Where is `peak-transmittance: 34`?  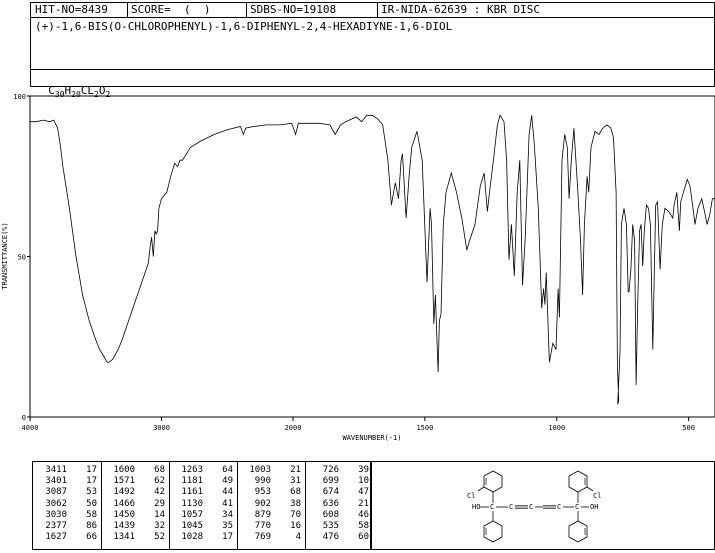
peak-transmittance: 34 is located at coordinates (227, 514).